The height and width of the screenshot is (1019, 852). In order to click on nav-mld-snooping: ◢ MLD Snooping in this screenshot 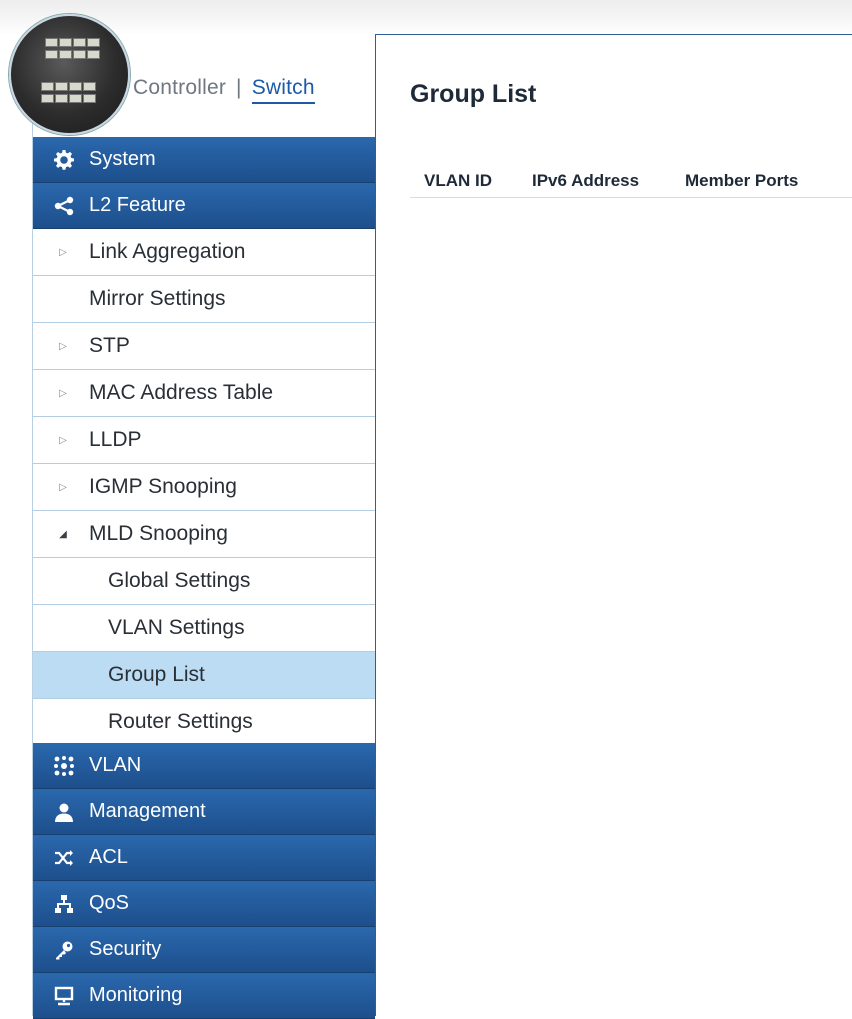, I will do `click(204, 534)`.